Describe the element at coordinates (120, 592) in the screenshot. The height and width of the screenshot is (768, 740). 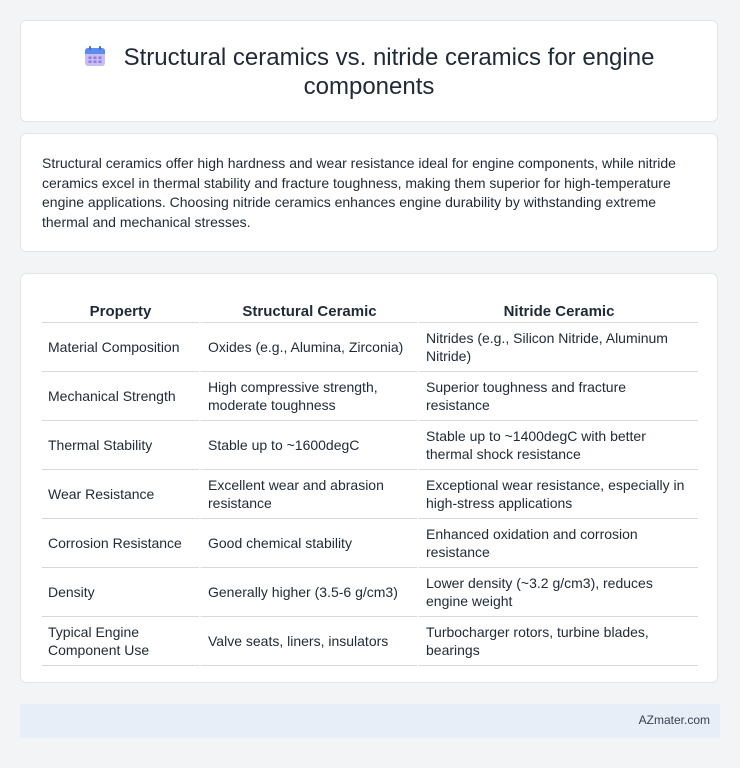
I see `property-cell: Density` at that location.